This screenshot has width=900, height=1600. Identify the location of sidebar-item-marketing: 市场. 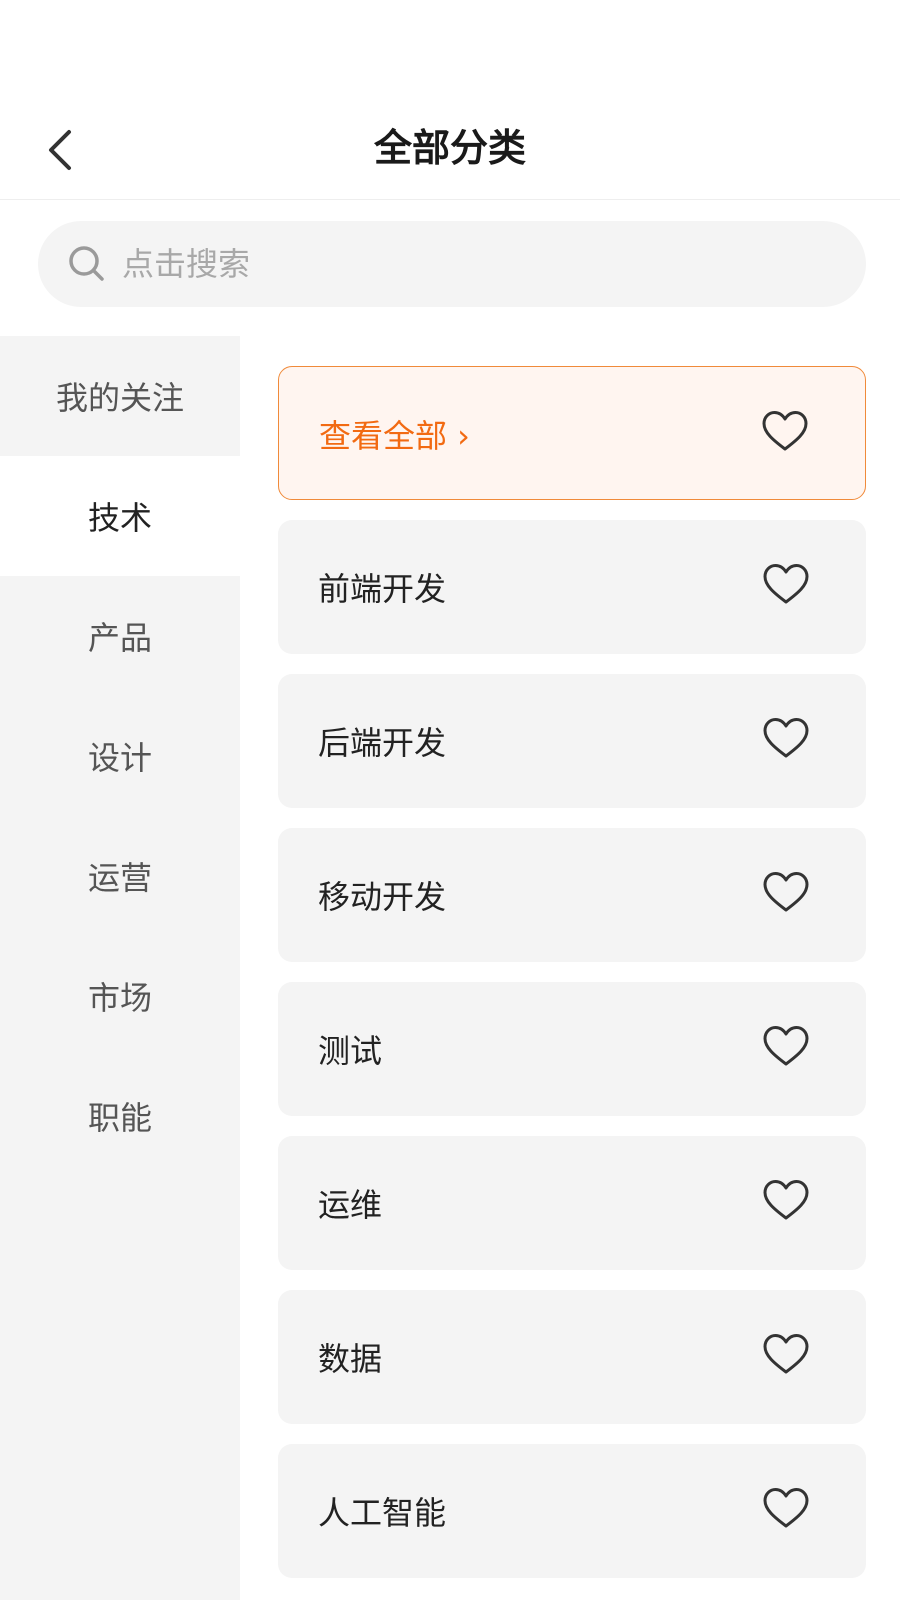
(120, 996).